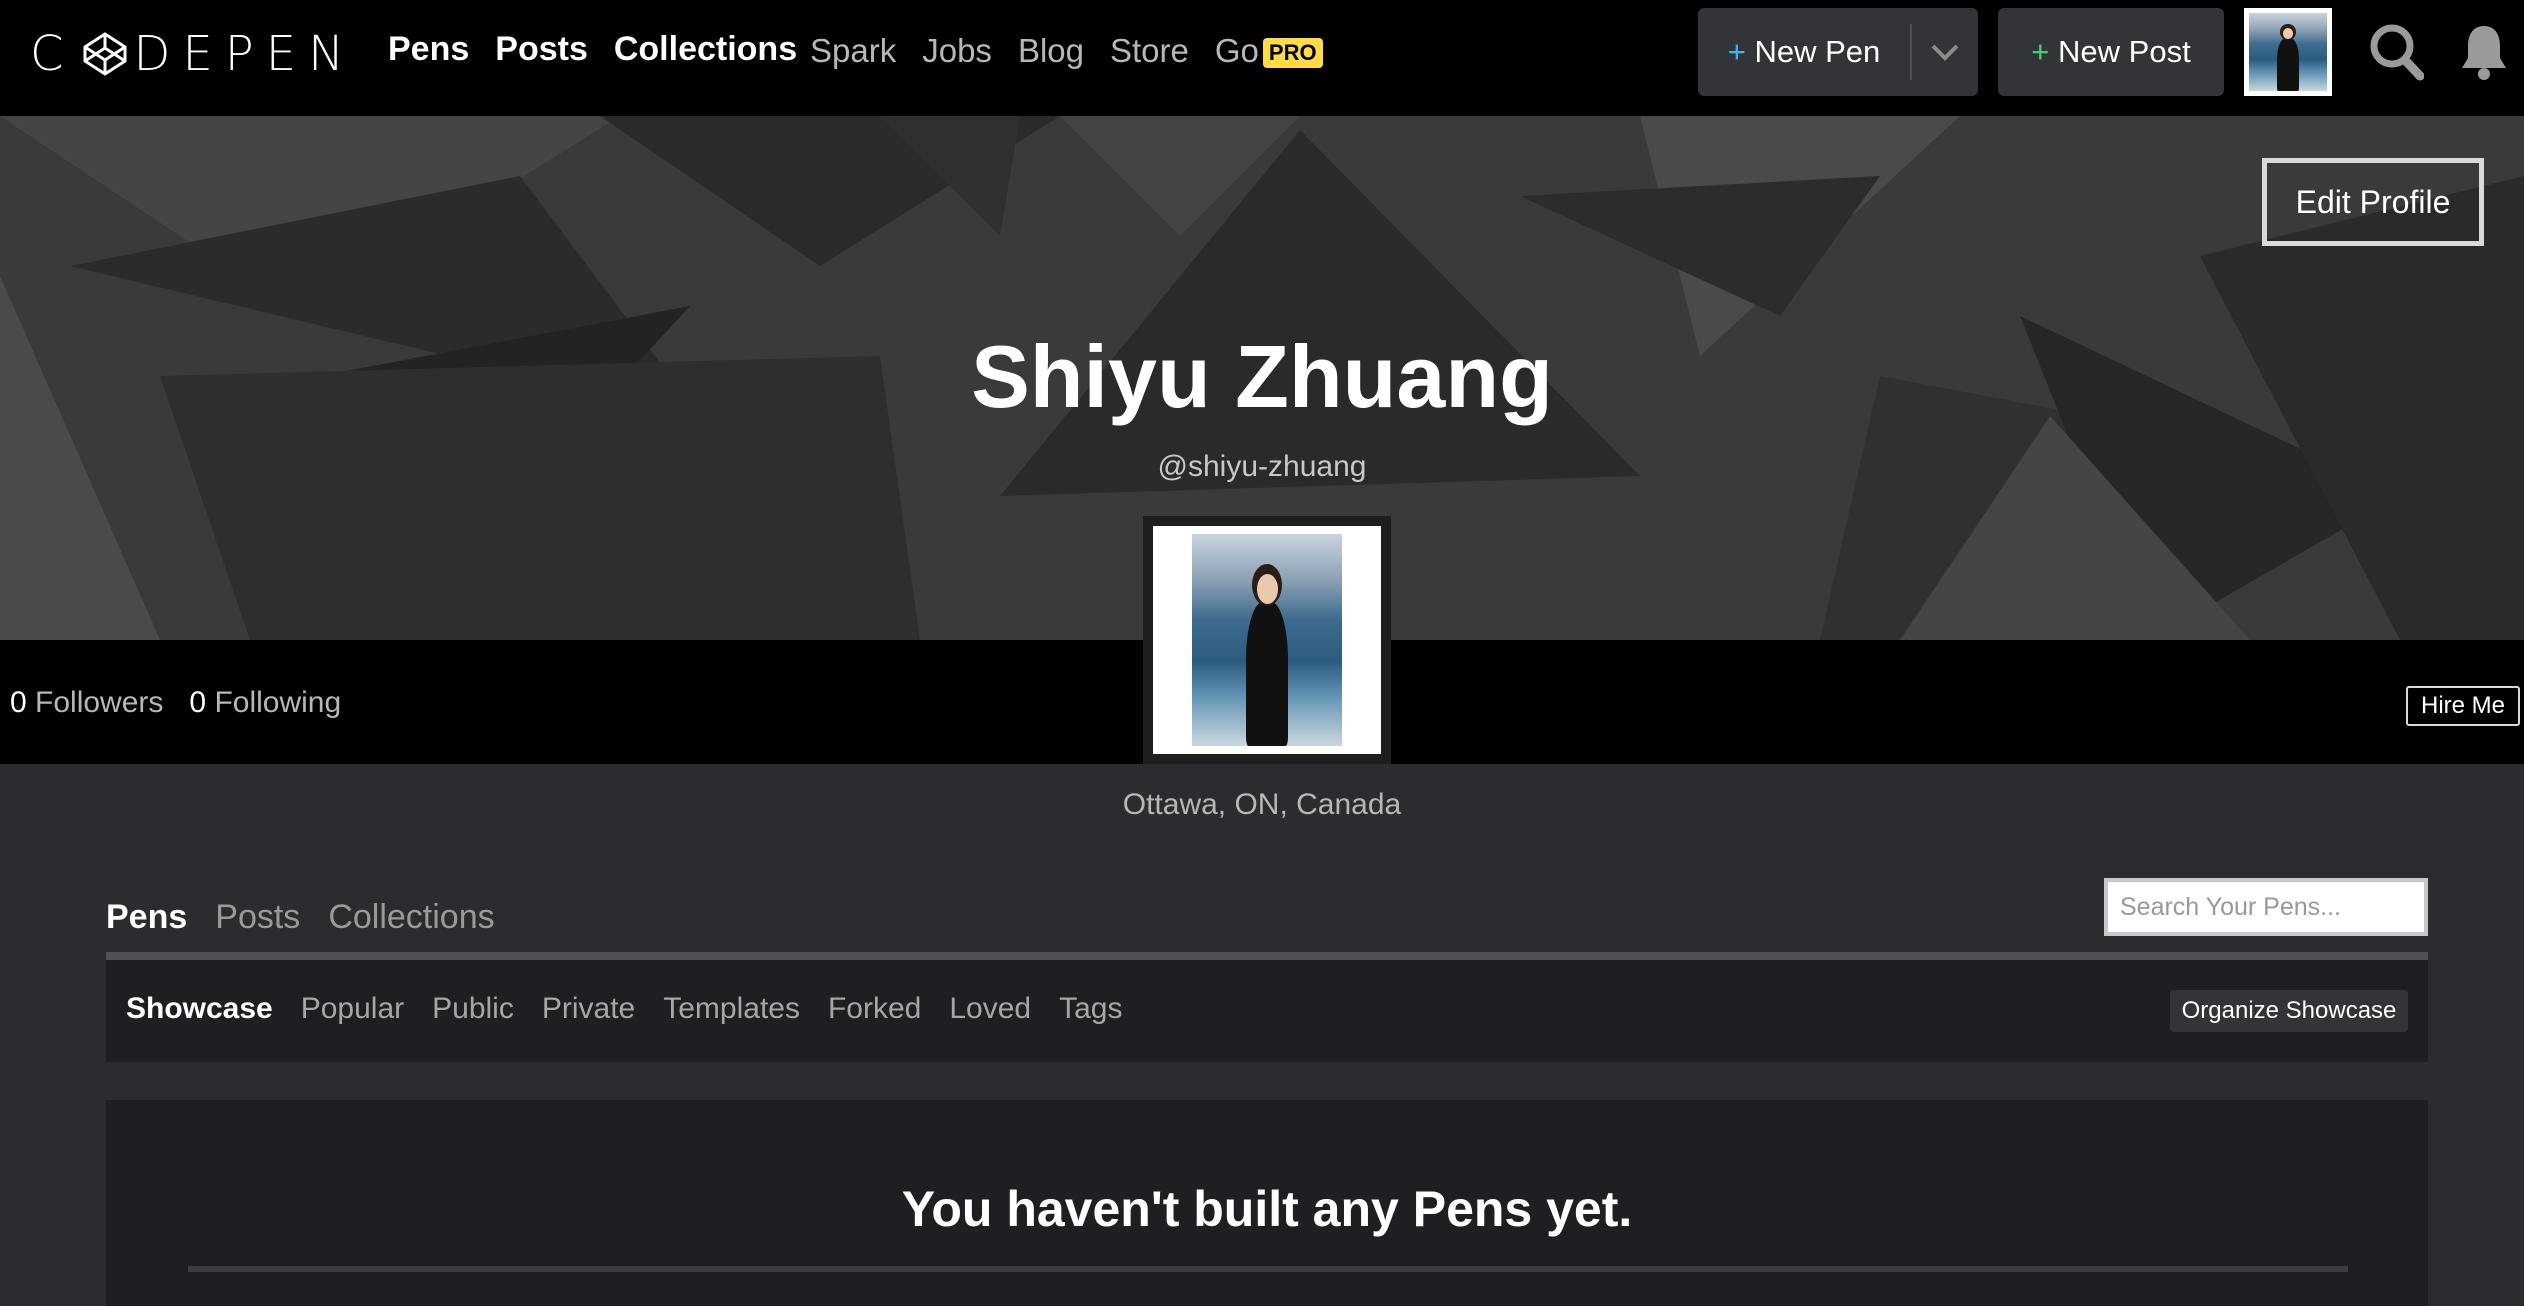  Describe the element at coordinates (175, 703) in the screenshot. I see `follow-stats: 0 Followers 0 Following` at that location.